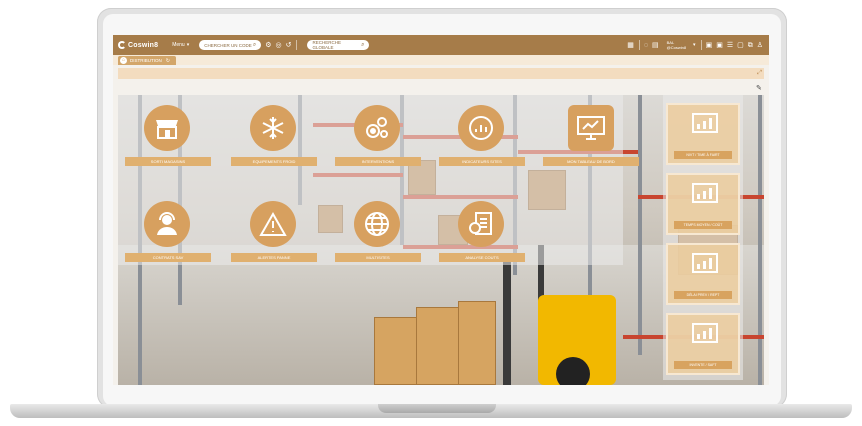 This screenshot has width=862, height=426. I want to click on side-tile-label: NIVT / TIME À FAIRT, so click(703, 155).